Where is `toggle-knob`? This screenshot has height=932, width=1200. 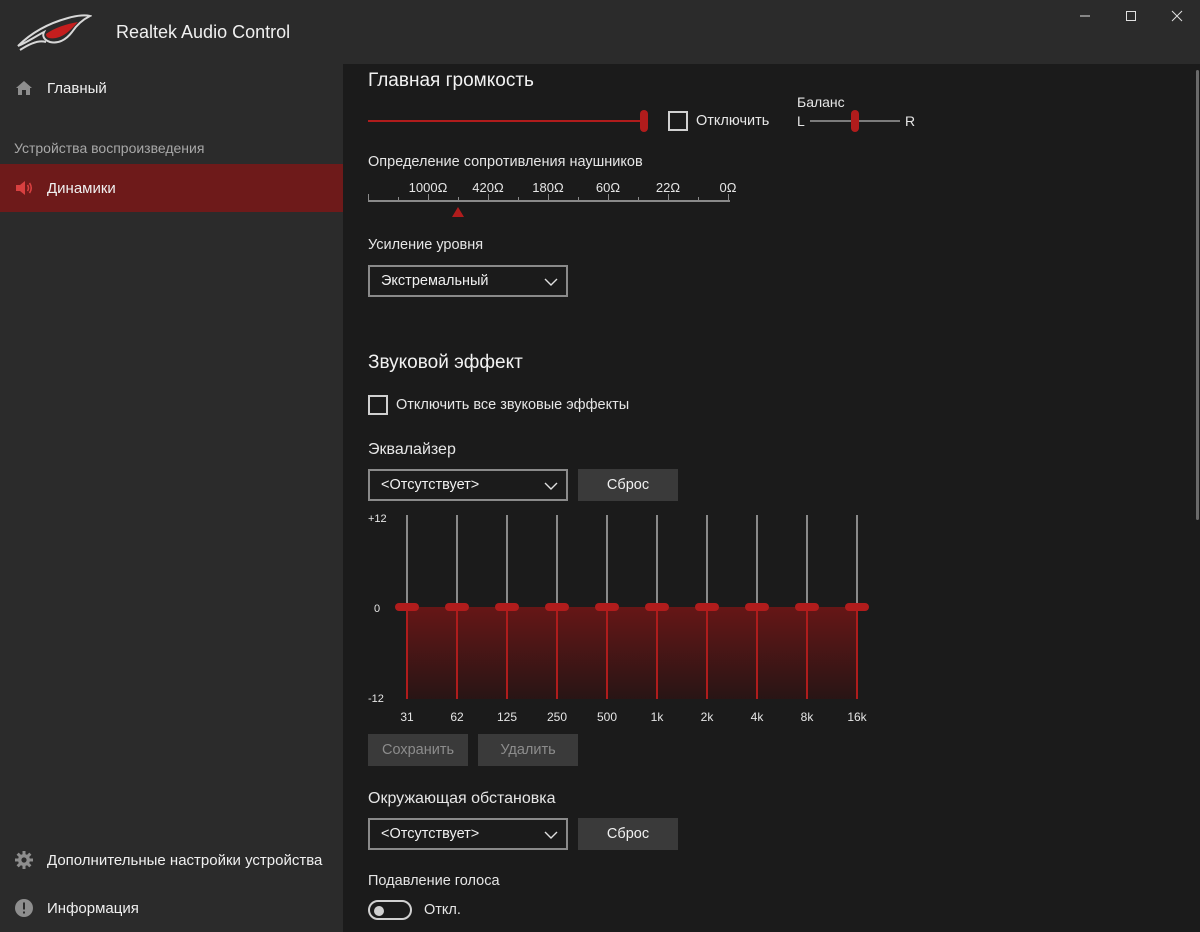 toggle-knob is located at coordinates (379, 911).